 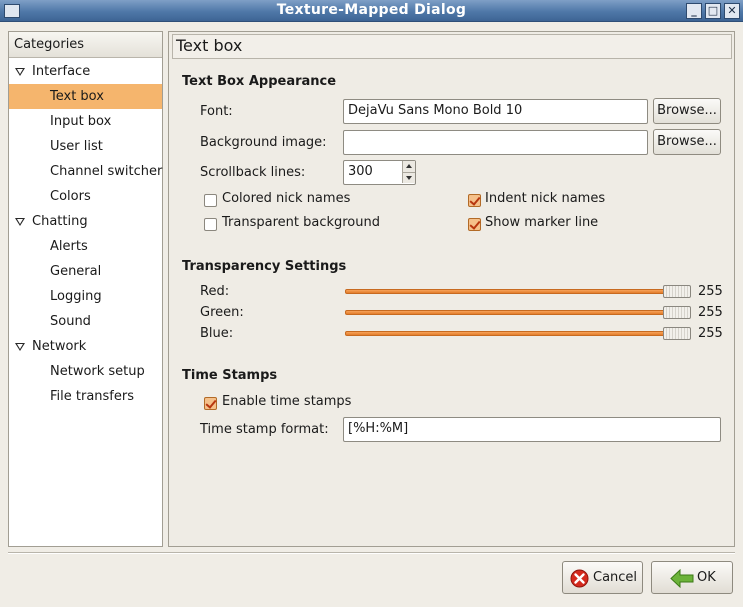 I want to click on tree-item-input-box: Input box, so click(x=85, y=121).